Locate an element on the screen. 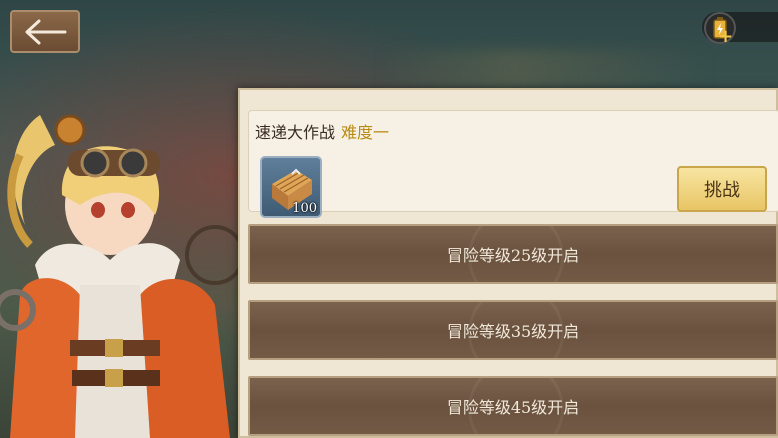 Image resolution: width=778 pixels, height=438 pixels. arrow-left-icon is located at coordinates (46, 31).